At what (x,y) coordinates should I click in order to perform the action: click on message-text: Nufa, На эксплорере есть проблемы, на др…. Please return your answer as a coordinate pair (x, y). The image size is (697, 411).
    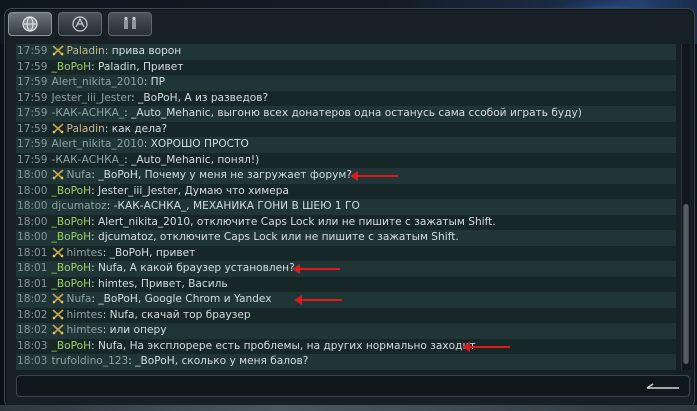
    Looking at the image, I should click on (286, 345).